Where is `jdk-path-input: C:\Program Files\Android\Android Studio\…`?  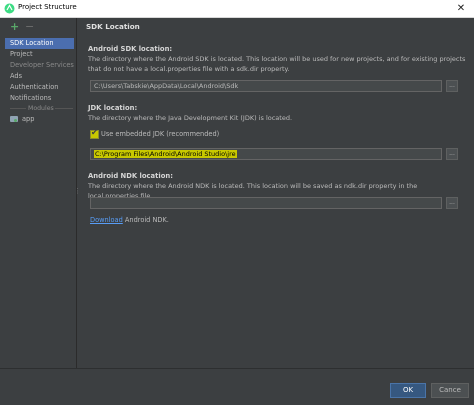
jdk-path-input: C:\Program Files\Android\Android Studio\… is located at coordinates (266, 154).